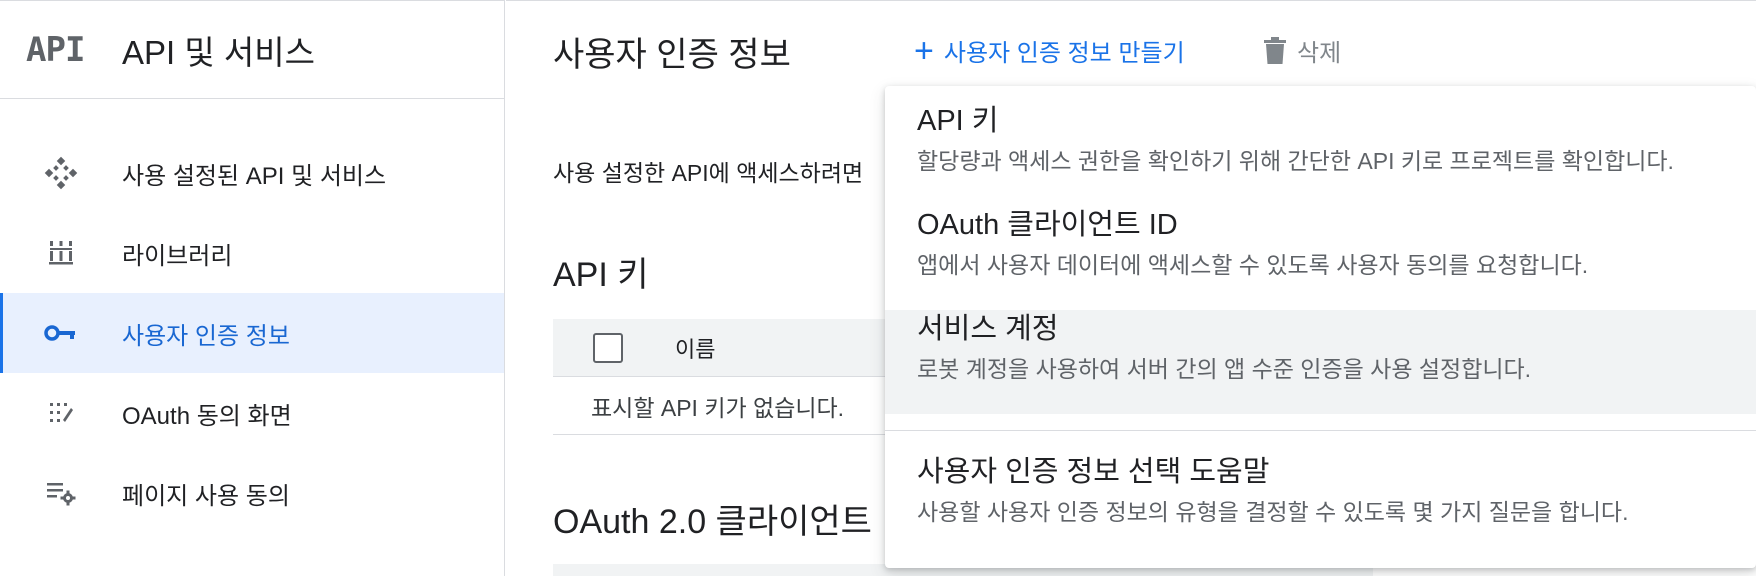 This screenshot has width=1756, height=576. I want to click on key-icon, so click(61, 333).